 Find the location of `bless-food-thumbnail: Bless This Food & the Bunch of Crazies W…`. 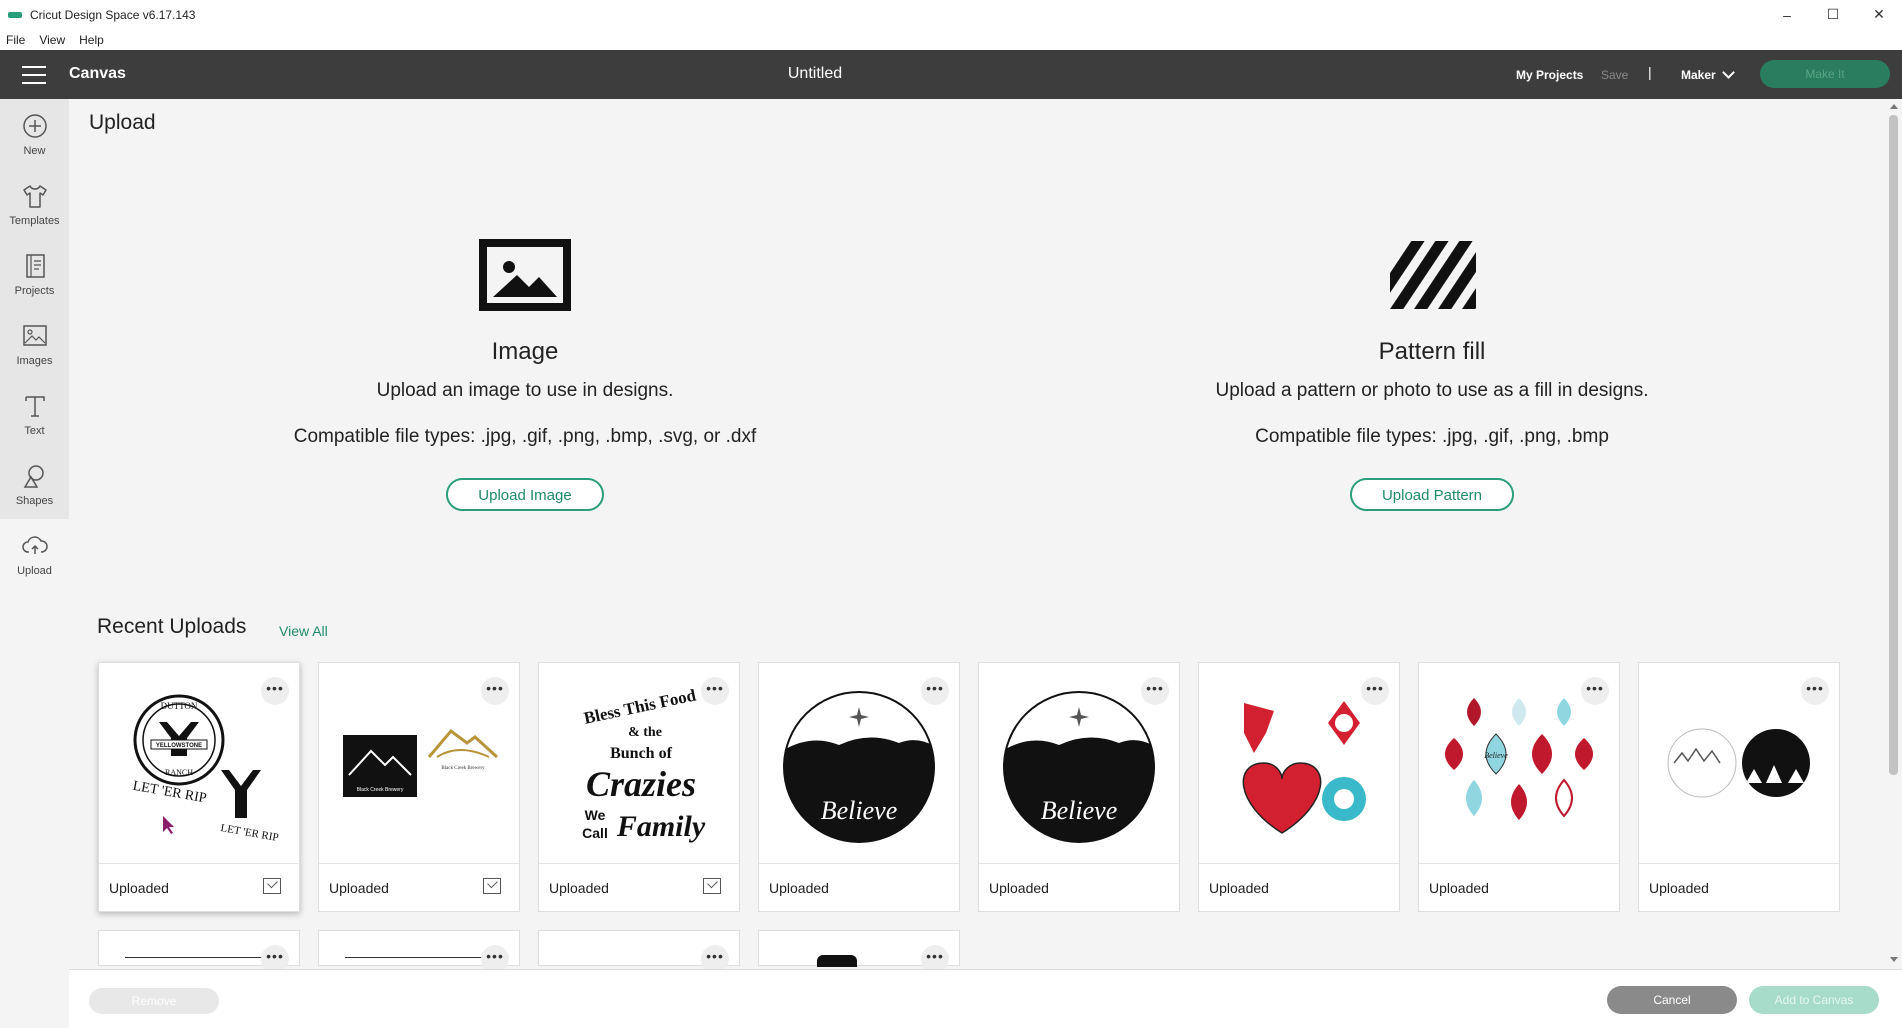

bless-food-thumbnail: Bless This Food & the Bunch of Crazies W… is located at coordinates (644, 764).